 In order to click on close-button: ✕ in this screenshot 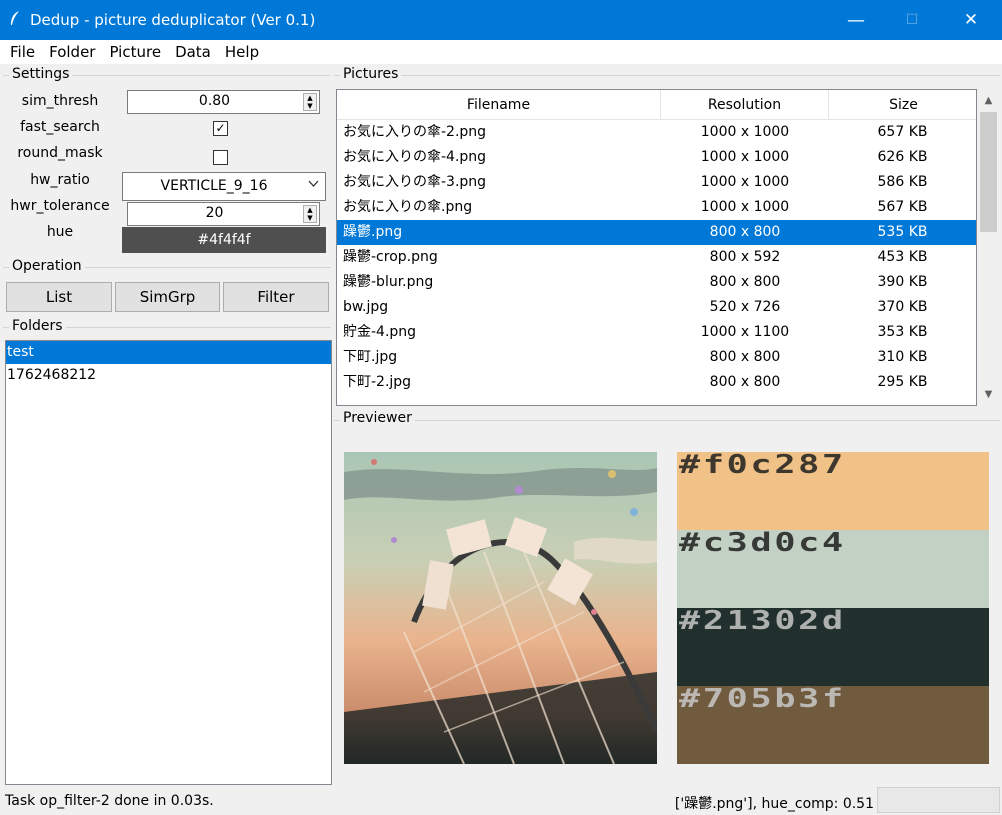, I will do `click(971, 20)`.